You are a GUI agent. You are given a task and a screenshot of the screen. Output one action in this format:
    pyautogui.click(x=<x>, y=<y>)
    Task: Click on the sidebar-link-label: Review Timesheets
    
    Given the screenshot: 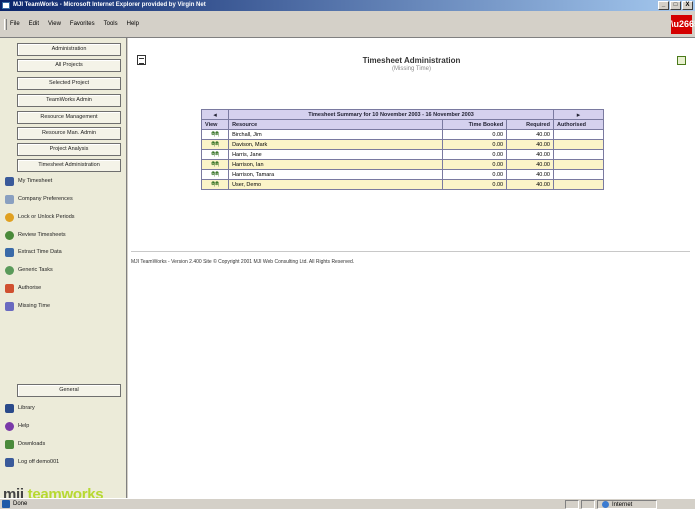 What is the action you would take?
    pyautogui.click(x=42, y=235)
    